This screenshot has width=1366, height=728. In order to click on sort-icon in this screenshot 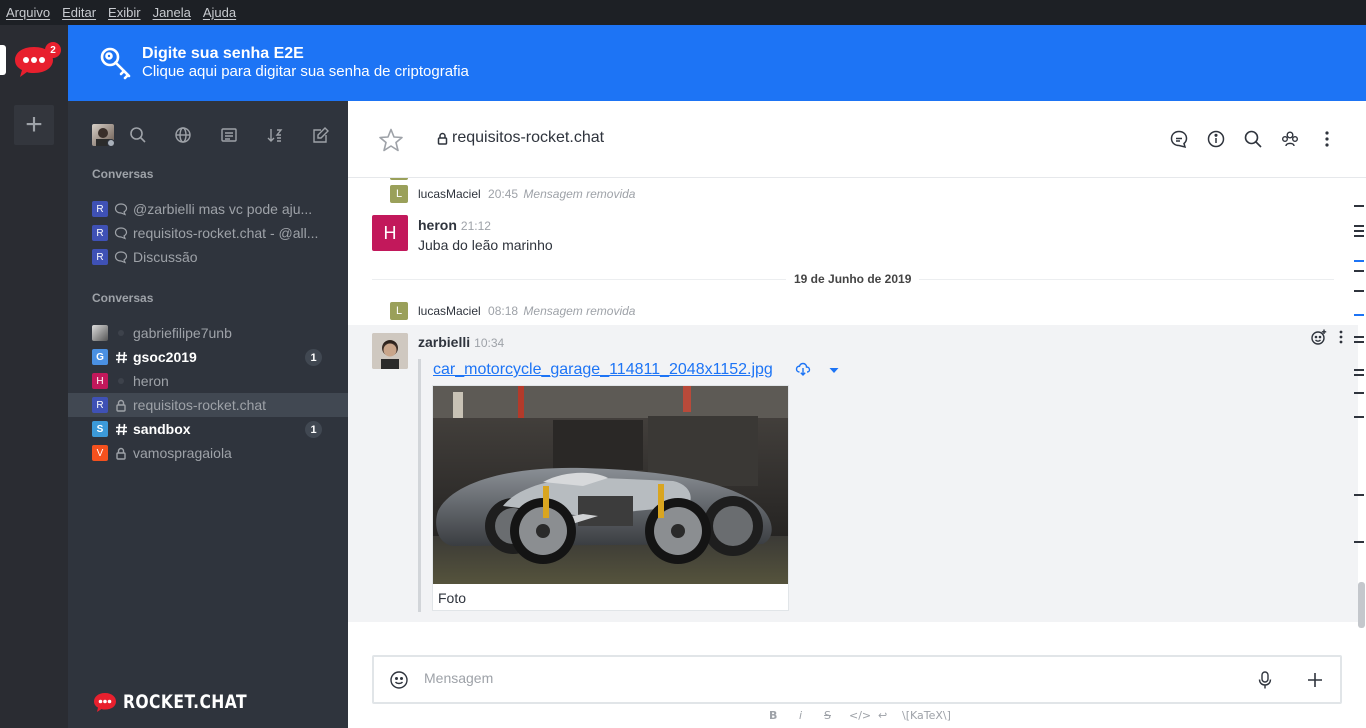, I will do `click(275, 135)`.